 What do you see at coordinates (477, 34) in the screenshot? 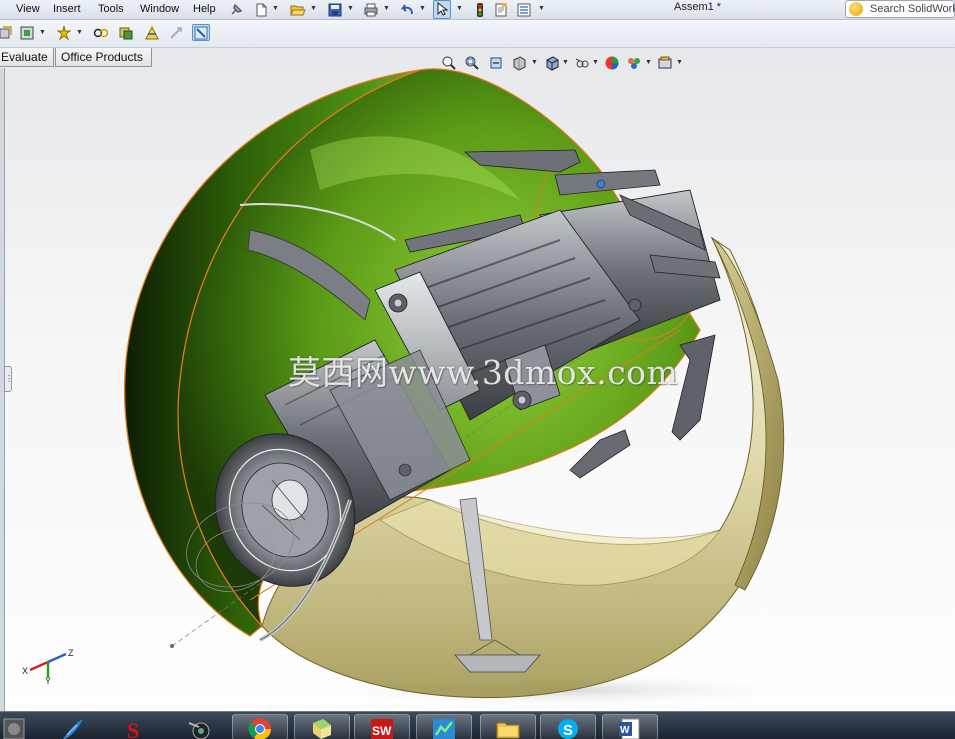
I see `assembly-toolbar: ▼ ▼` at bounding box center [477, 34].